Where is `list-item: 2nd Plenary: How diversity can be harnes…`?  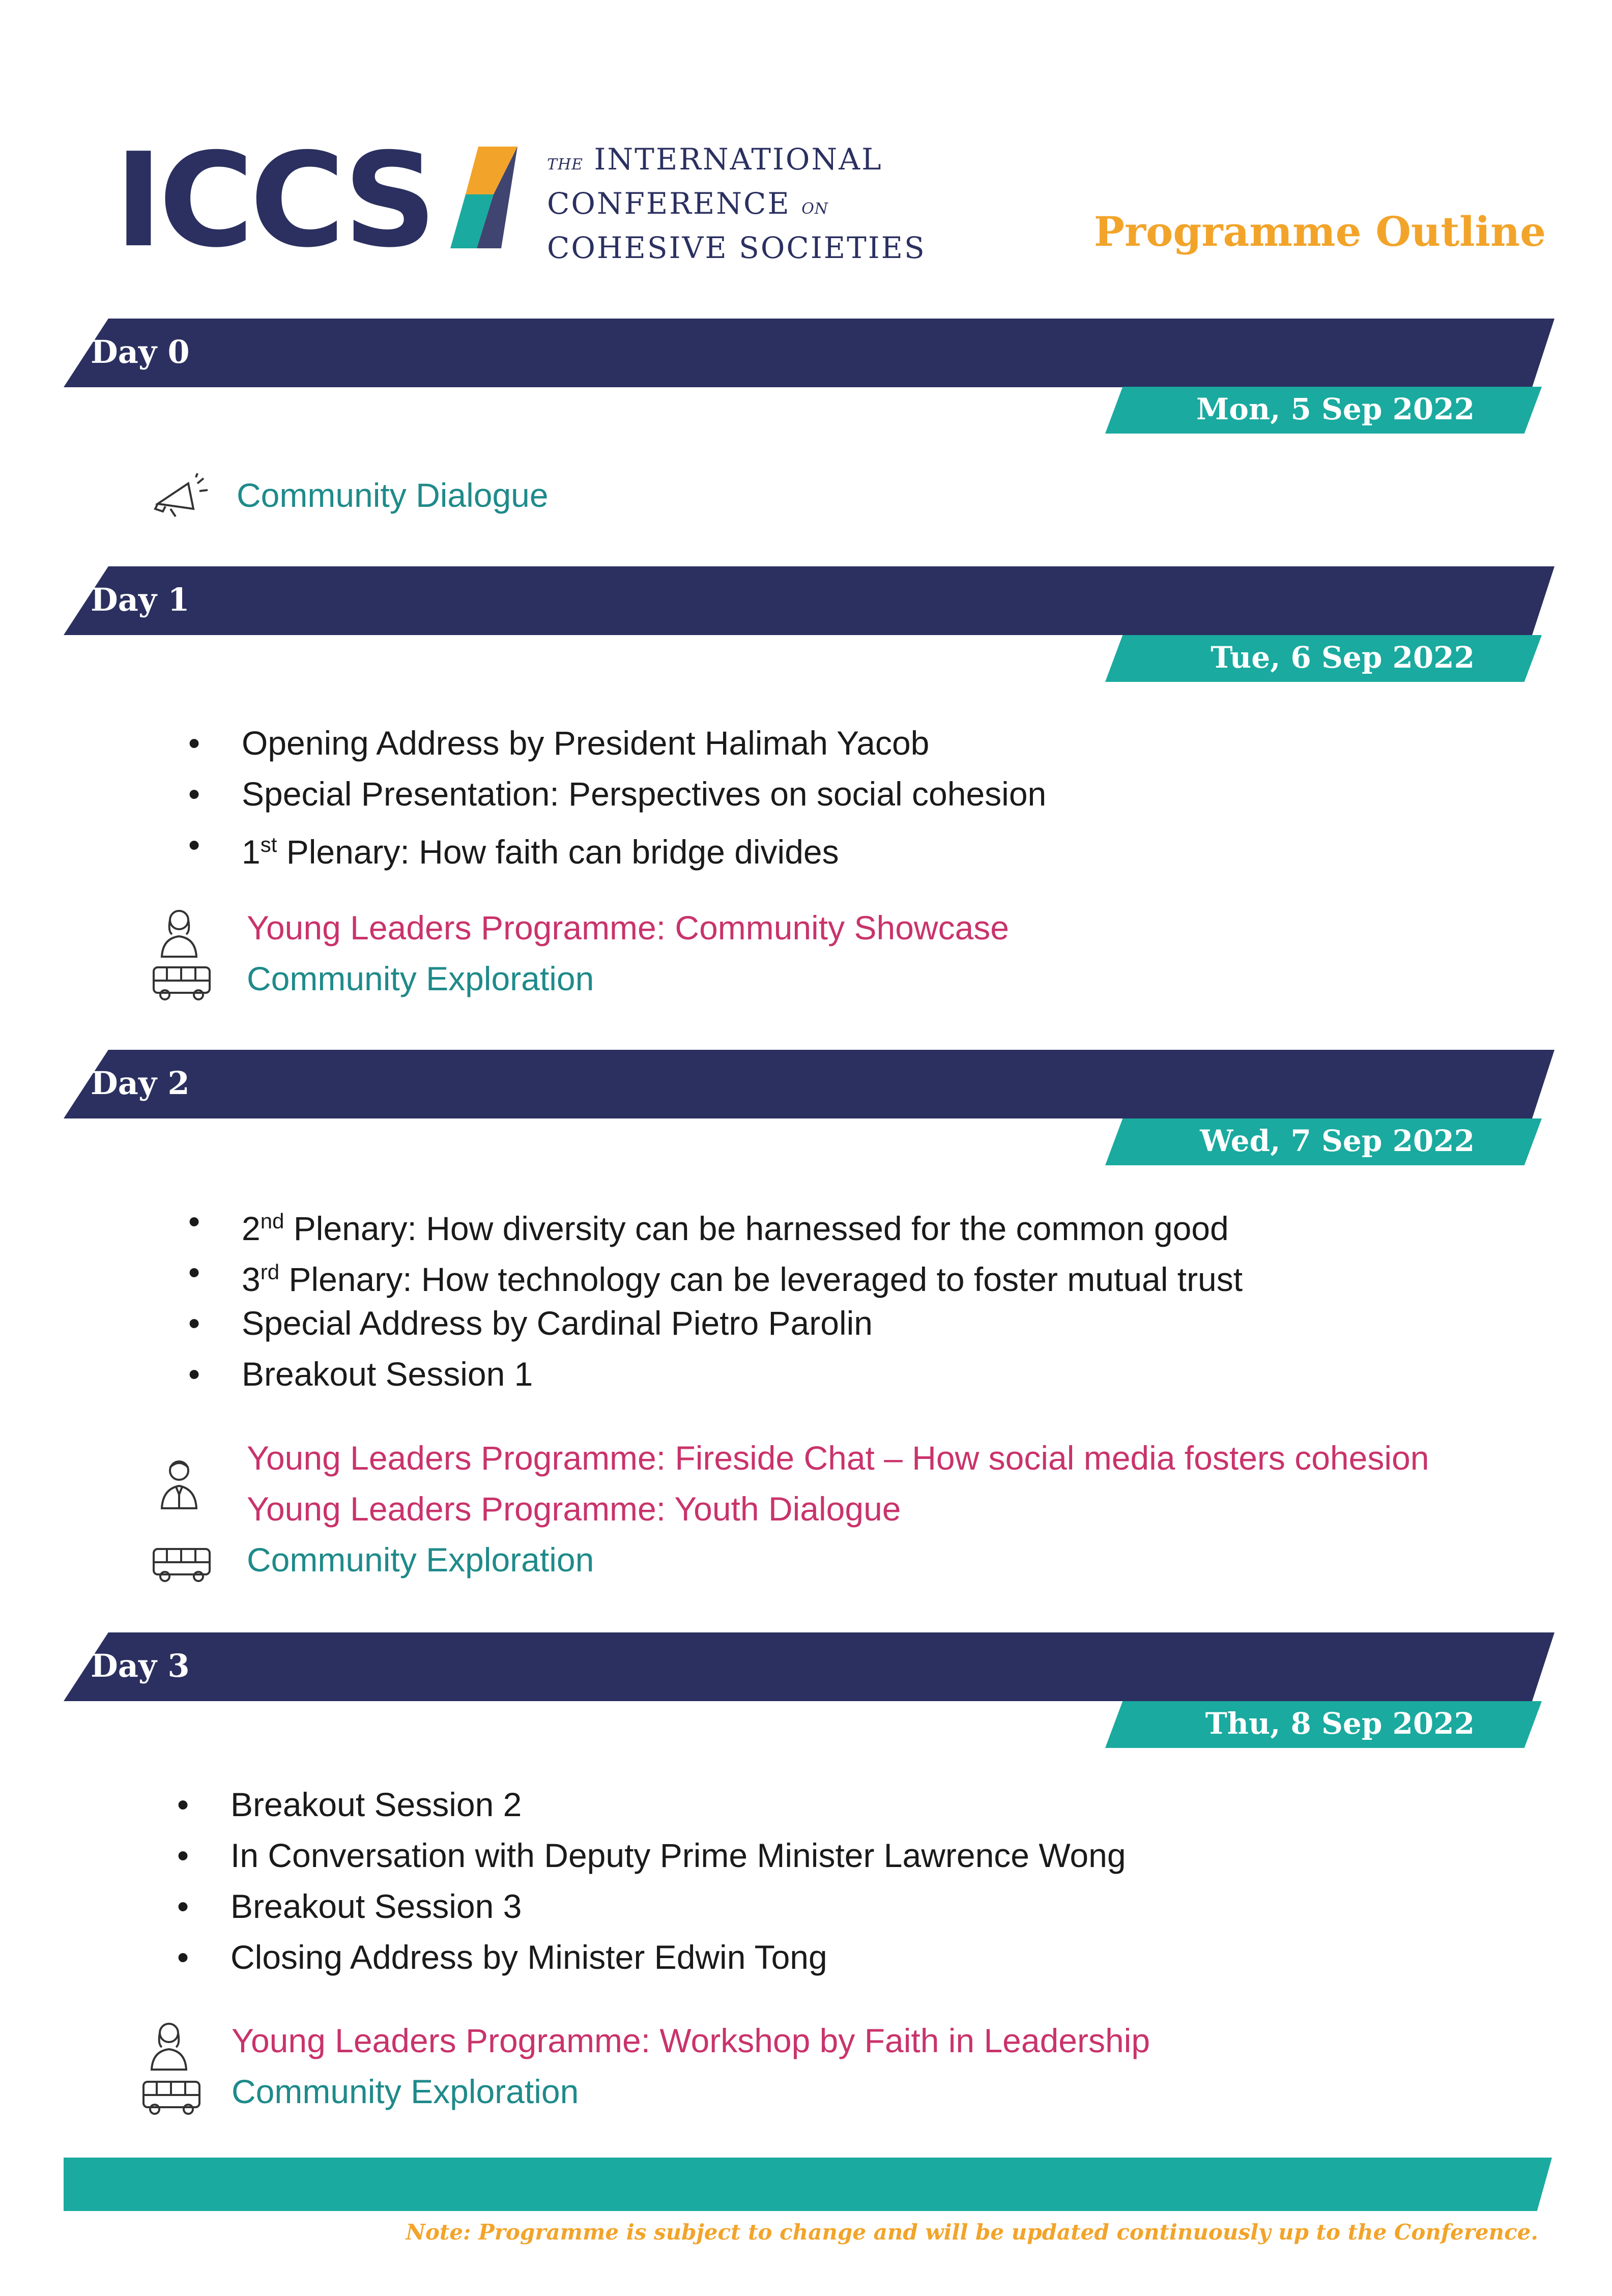
list-item: 2nd Plenary: How diversity can be harnes… is located at coordinates (715, 1221).